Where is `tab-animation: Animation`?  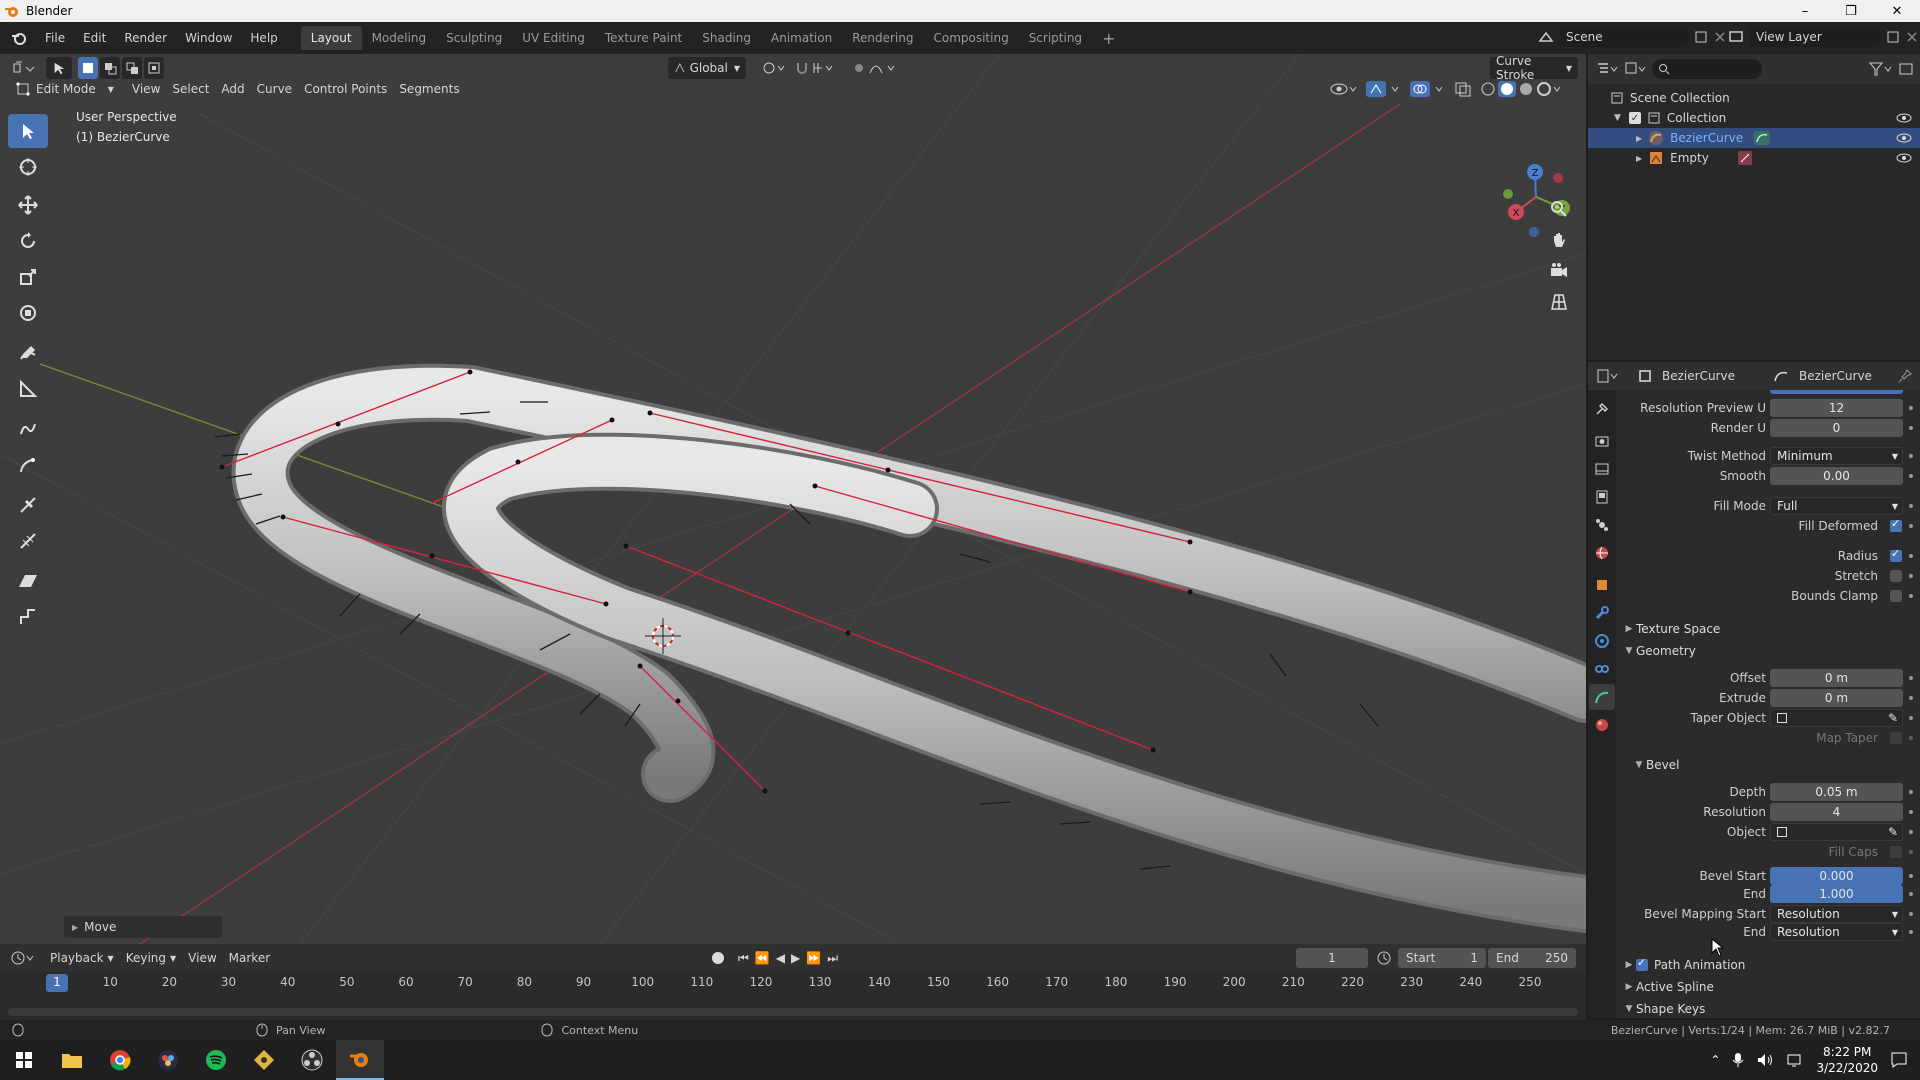 tab-animation: Animation is located at coordinates (801, 38).